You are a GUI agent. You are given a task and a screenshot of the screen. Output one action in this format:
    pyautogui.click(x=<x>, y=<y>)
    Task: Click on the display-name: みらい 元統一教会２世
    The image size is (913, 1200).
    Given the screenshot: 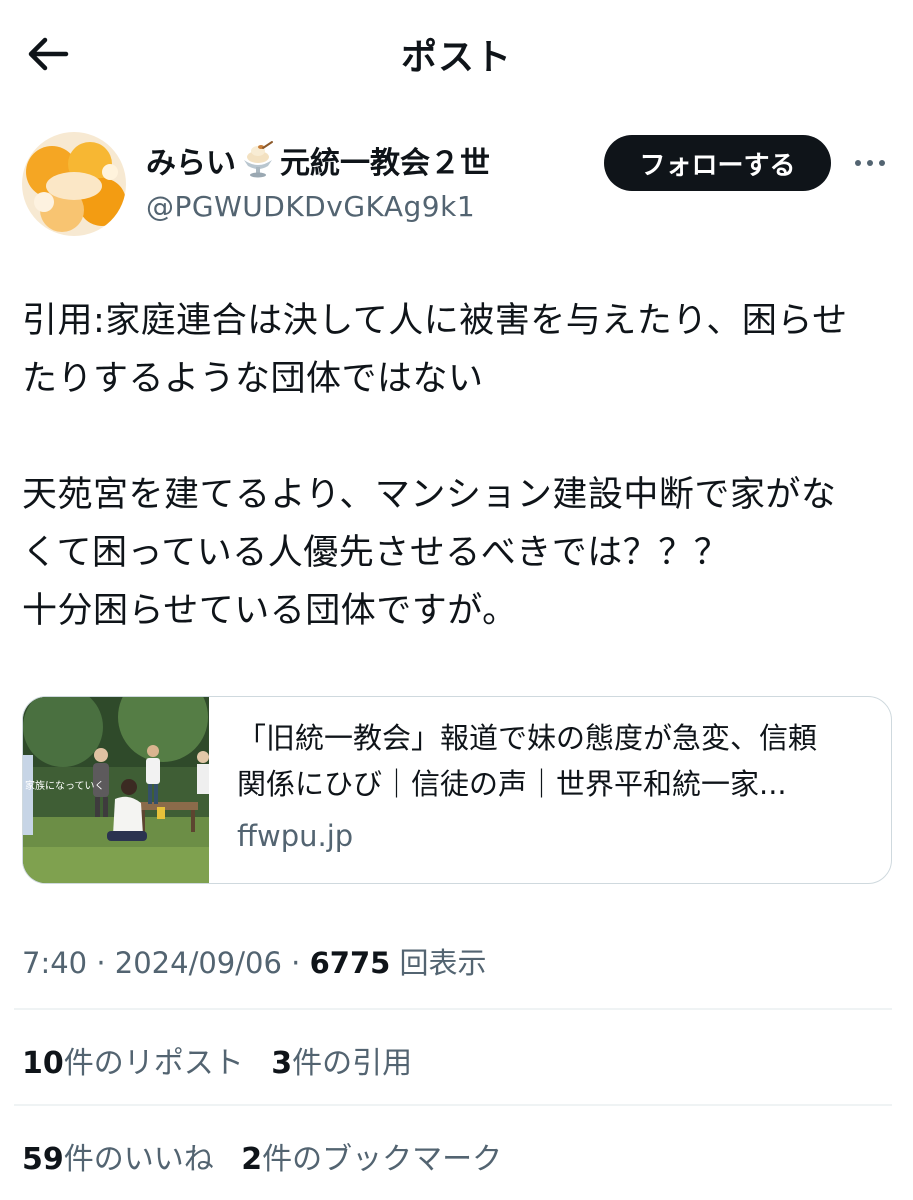 What is the action you would take?
    pyautogui.click(x=318, y=160)
    